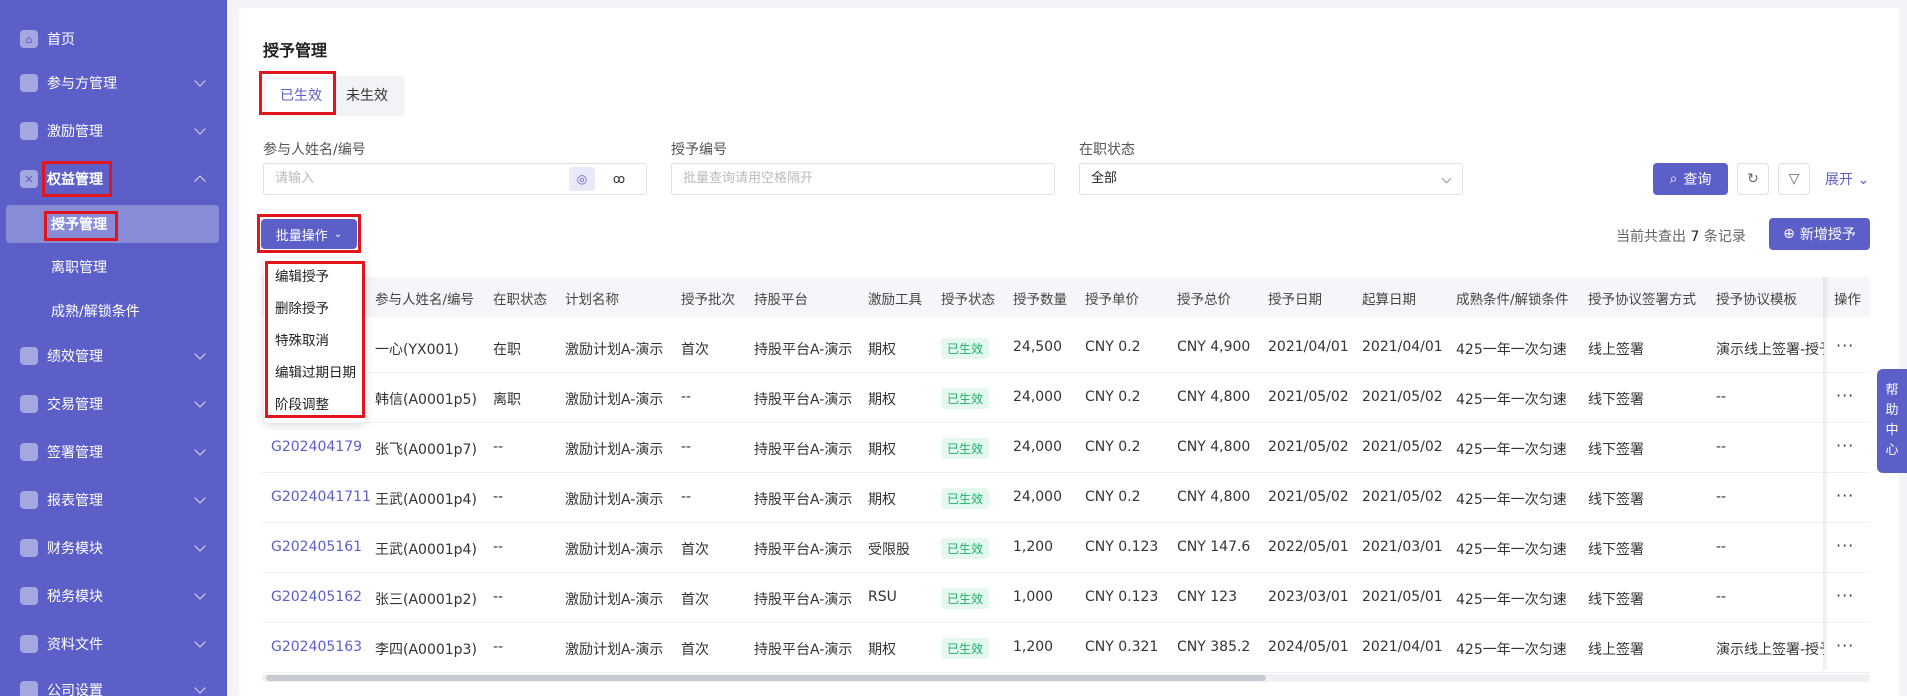 The height and width of the screenshot is (696, 1907). I want to click on participant-label: 参与人姓名/编号, so click(314, 150).